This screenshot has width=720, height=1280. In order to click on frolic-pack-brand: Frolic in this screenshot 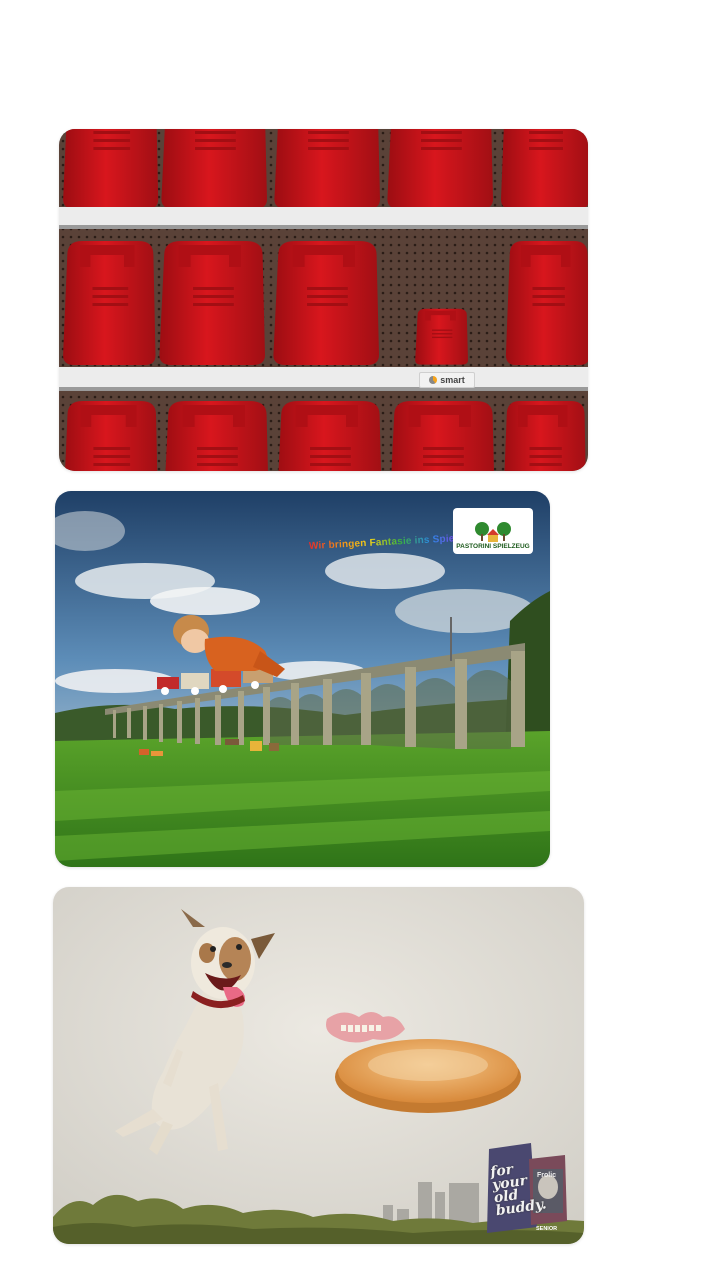, I will do `click(547, 1175)`.